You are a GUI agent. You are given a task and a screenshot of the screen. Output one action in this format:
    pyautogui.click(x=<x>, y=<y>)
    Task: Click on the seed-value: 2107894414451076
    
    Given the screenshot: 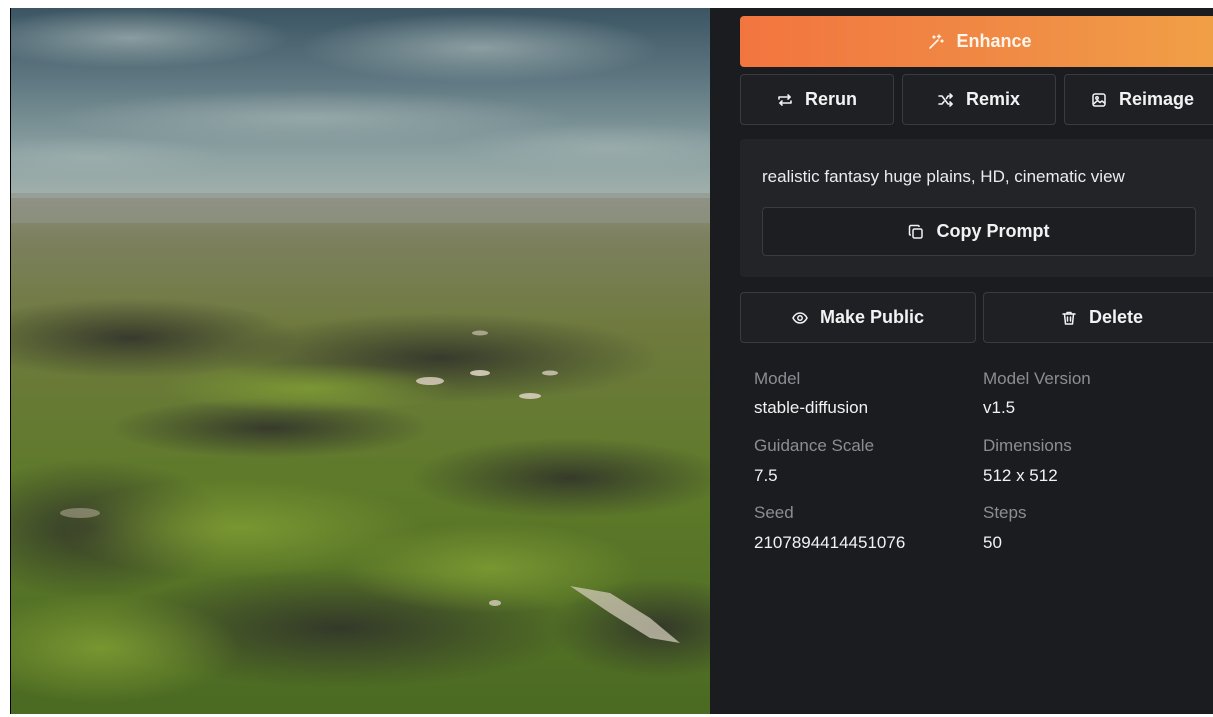 What is the action you would take?
    pyautogui.click(x=830, y=542)
    